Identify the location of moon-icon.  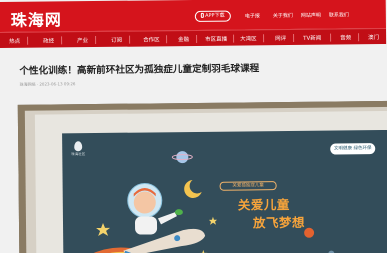
(193, 189).